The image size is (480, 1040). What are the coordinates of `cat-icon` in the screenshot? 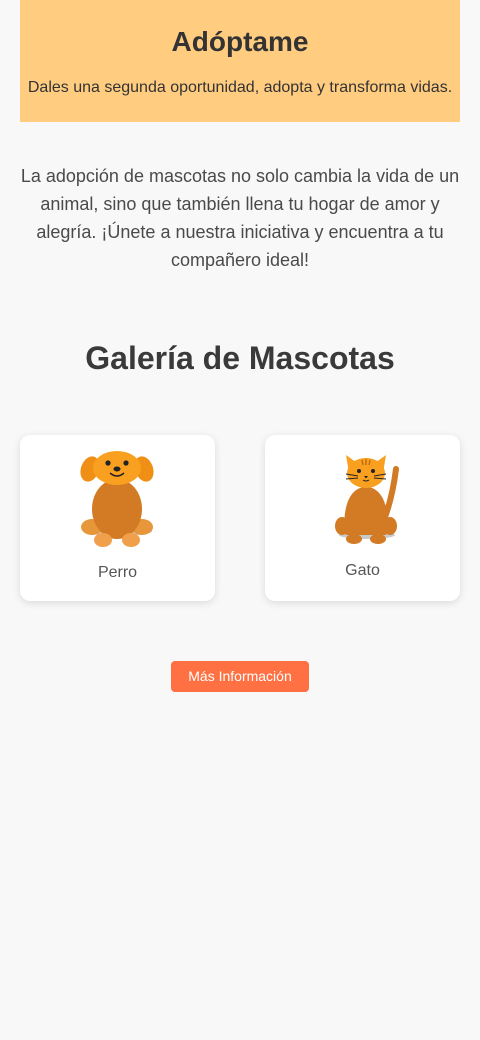 It's located at (367, 499).